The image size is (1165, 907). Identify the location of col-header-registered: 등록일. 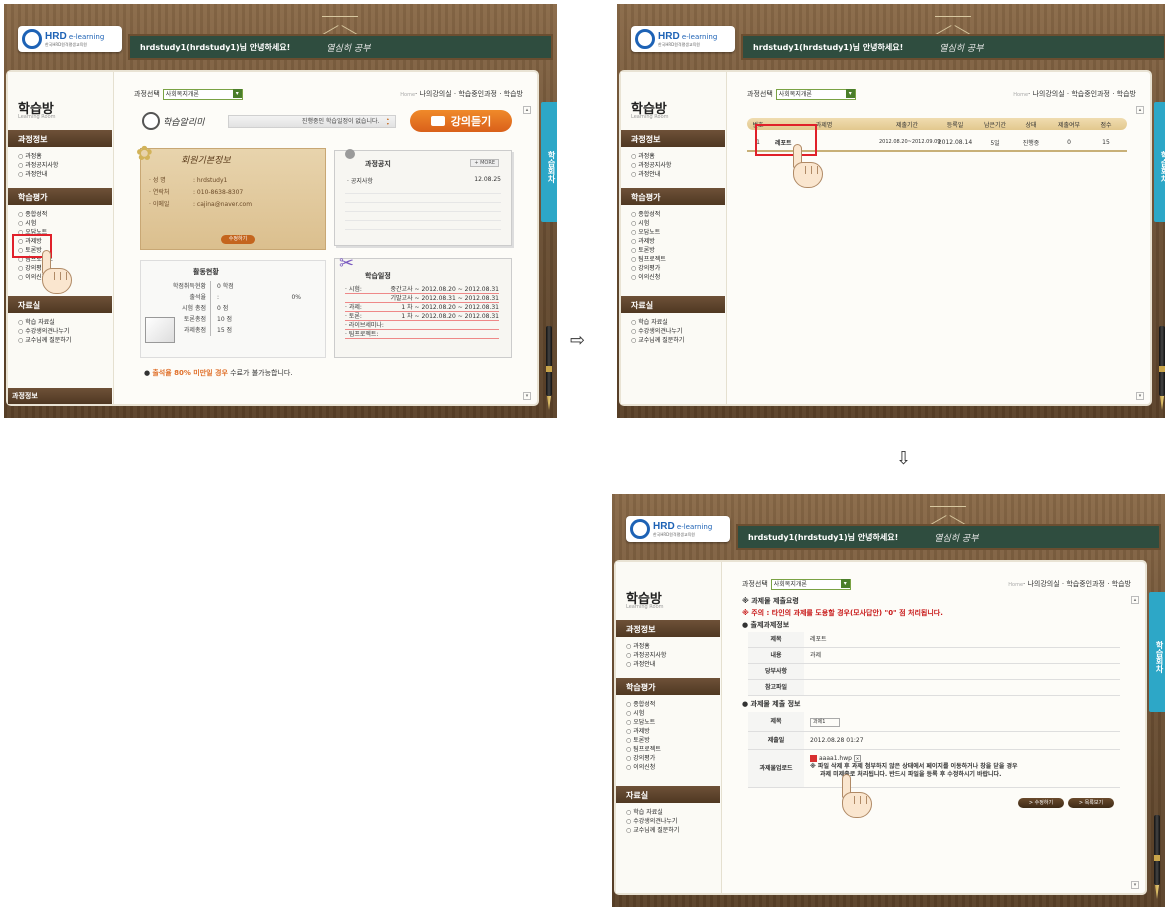
(955, 125).